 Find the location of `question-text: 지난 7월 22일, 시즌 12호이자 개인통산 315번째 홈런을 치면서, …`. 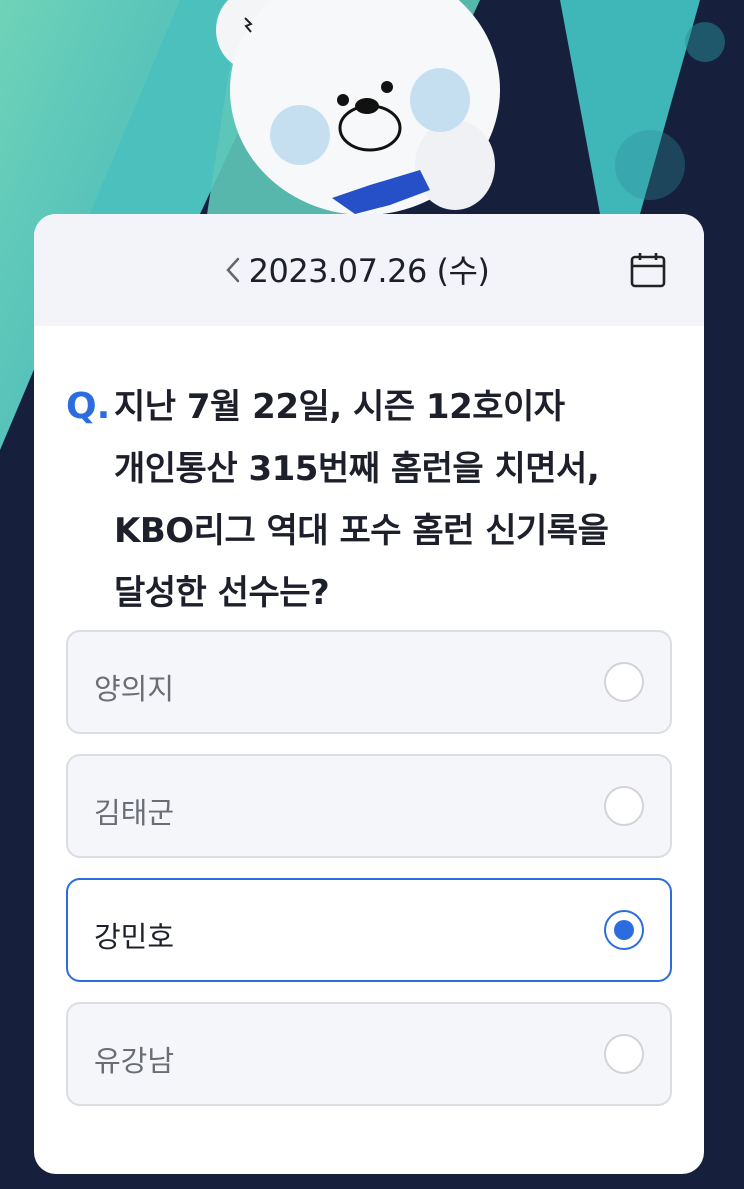

question-text: 지난 7월 22일, 시즌 12호이자 개인통산 315번째 홈런을 치면서, … is located at coordinates (361, 500).